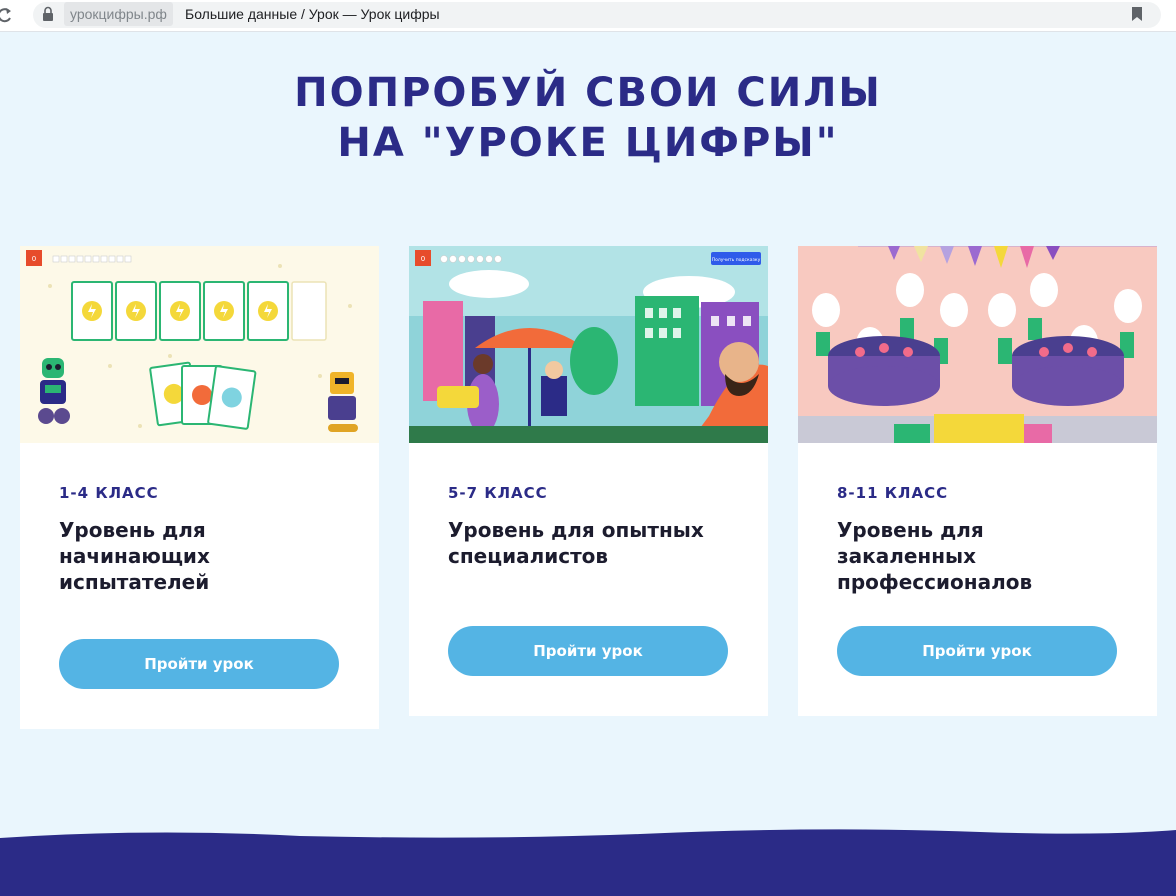 Image resolution: width=1176 pixels, height=896 pixels. What do you see at coordinates (893, 493) in the screenshot?
I see `card-grade-label: 8-11 КЛАСС` at bounding box center [893, 493].